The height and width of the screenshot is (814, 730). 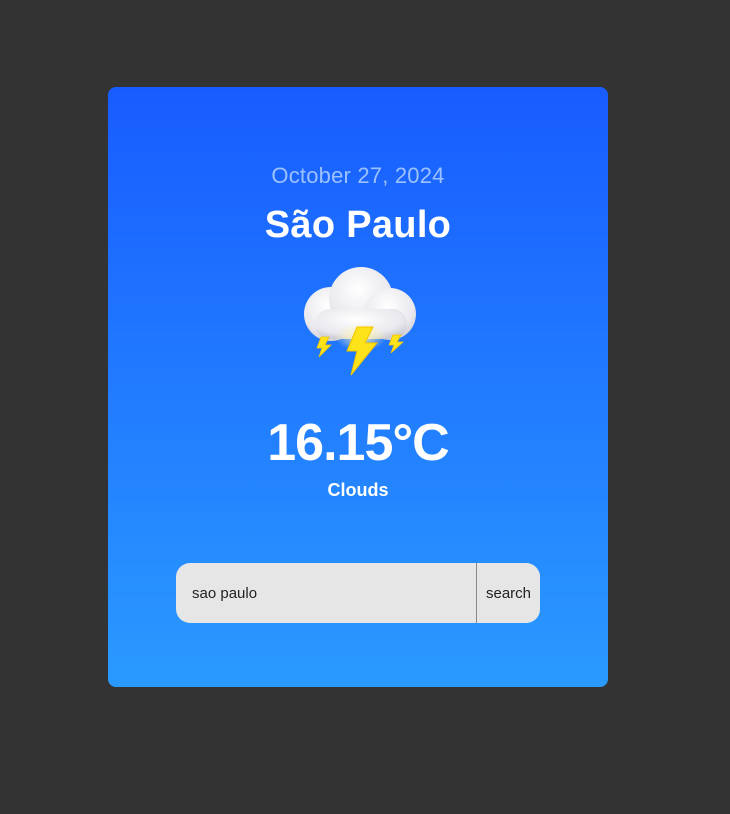 What do you see at coordinates (358, 225) in the screenshot?
I see `city-name: São Paulo` at bounding box center [358, 225].